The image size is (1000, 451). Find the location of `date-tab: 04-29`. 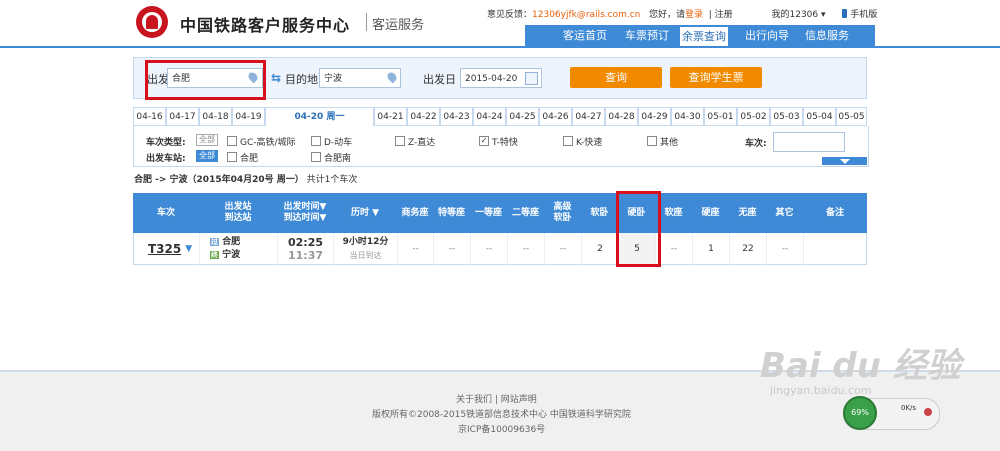

date-tab: 04-29 is located at coordinates (654, 116).